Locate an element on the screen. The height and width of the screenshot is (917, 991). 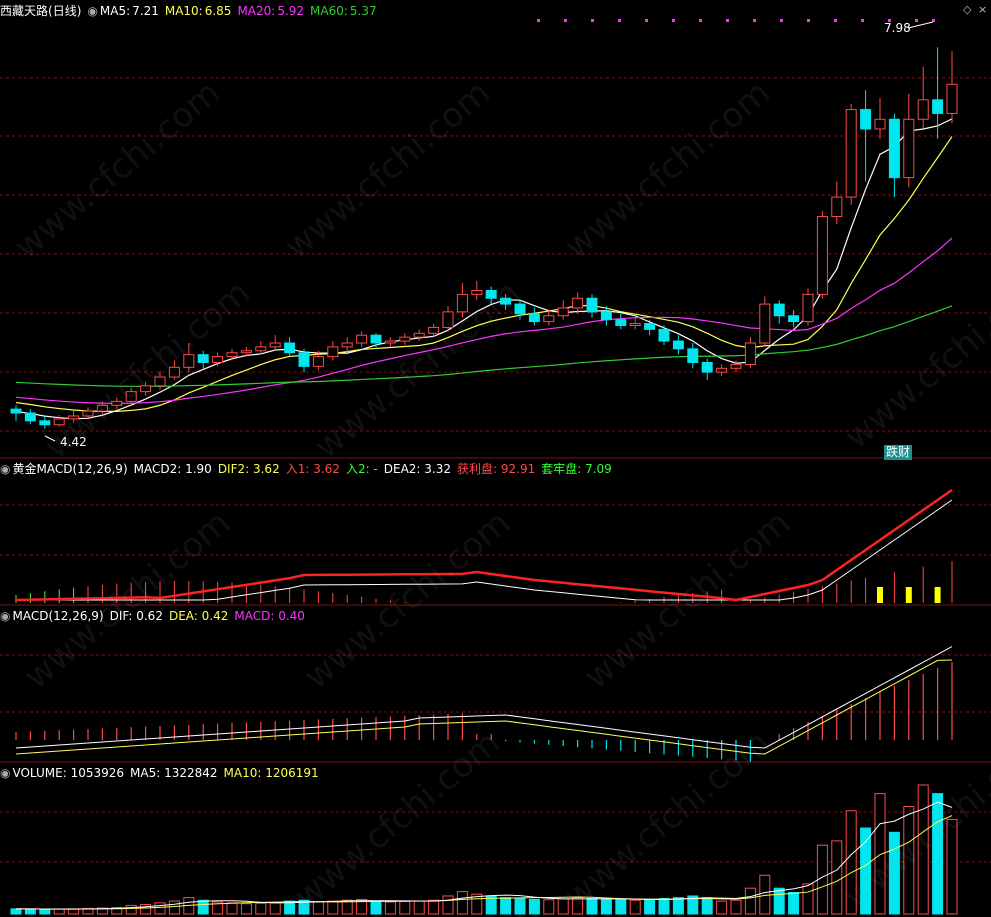
gold-macd2: MACD2: 1.90 is located at coordinates (172, 469).